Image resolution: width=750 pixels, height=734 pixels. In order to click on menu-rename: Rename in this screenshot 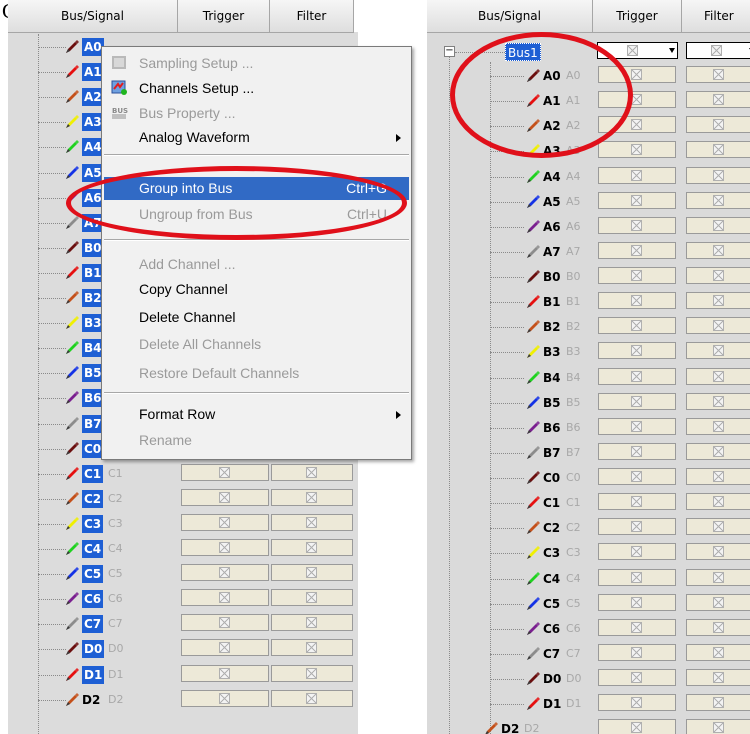, I will do `click(256, 440)`.